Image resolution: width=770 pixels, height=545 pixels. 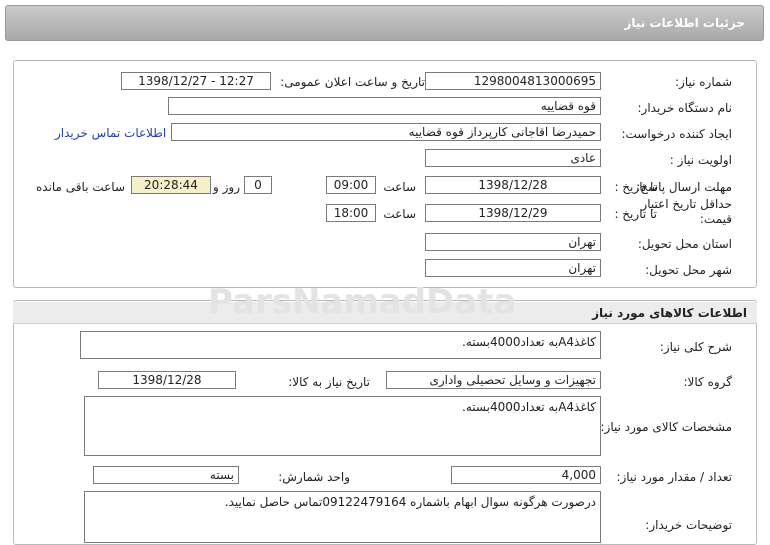 I want to click on reply-time-field: 09:00, so click(x=351, y=185).